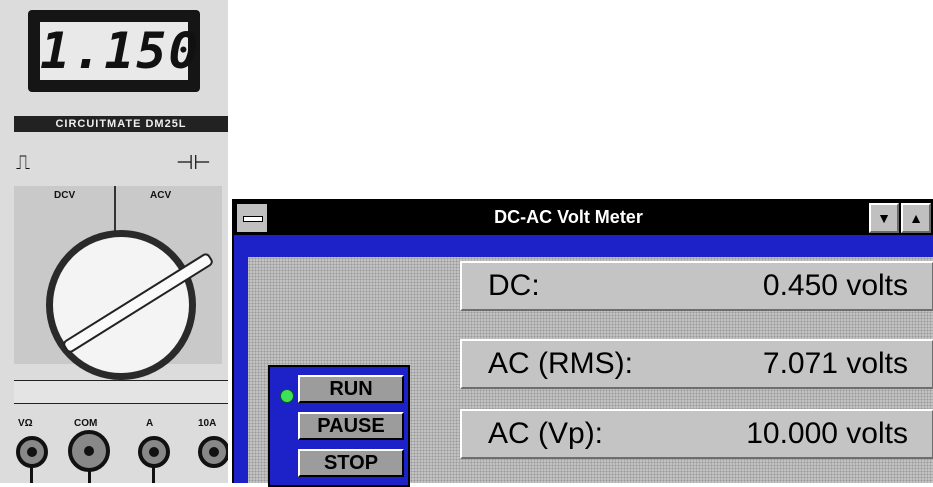 Image resolution: width=933 pixels, height=487 pixels. What do you see at coordinates (193, 162) in the screenshot?
I see `continuity-icon: ⊣⊢` at bounding box center [193, 162].